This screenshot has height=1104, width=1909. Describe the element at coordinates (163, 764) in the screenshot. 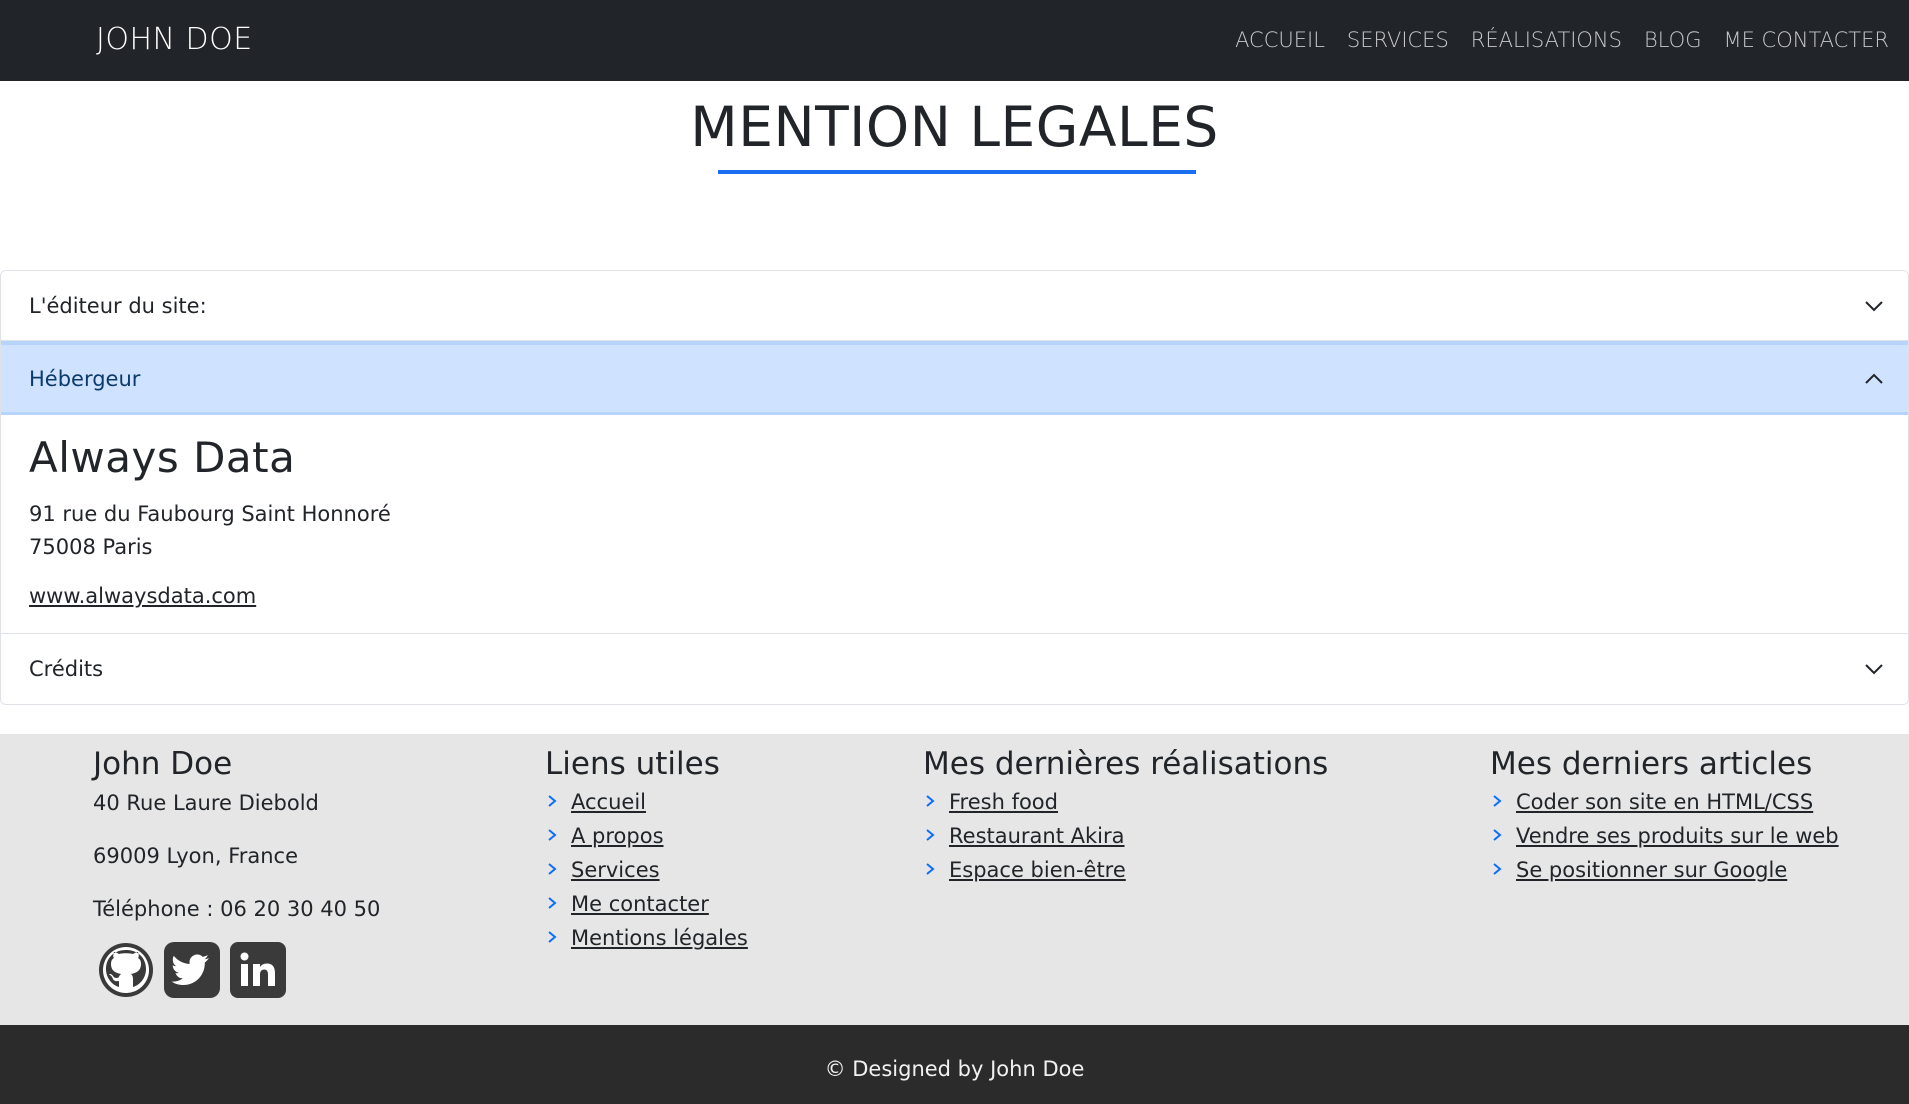

I see `footer-contact-name: John Doe` at that location.